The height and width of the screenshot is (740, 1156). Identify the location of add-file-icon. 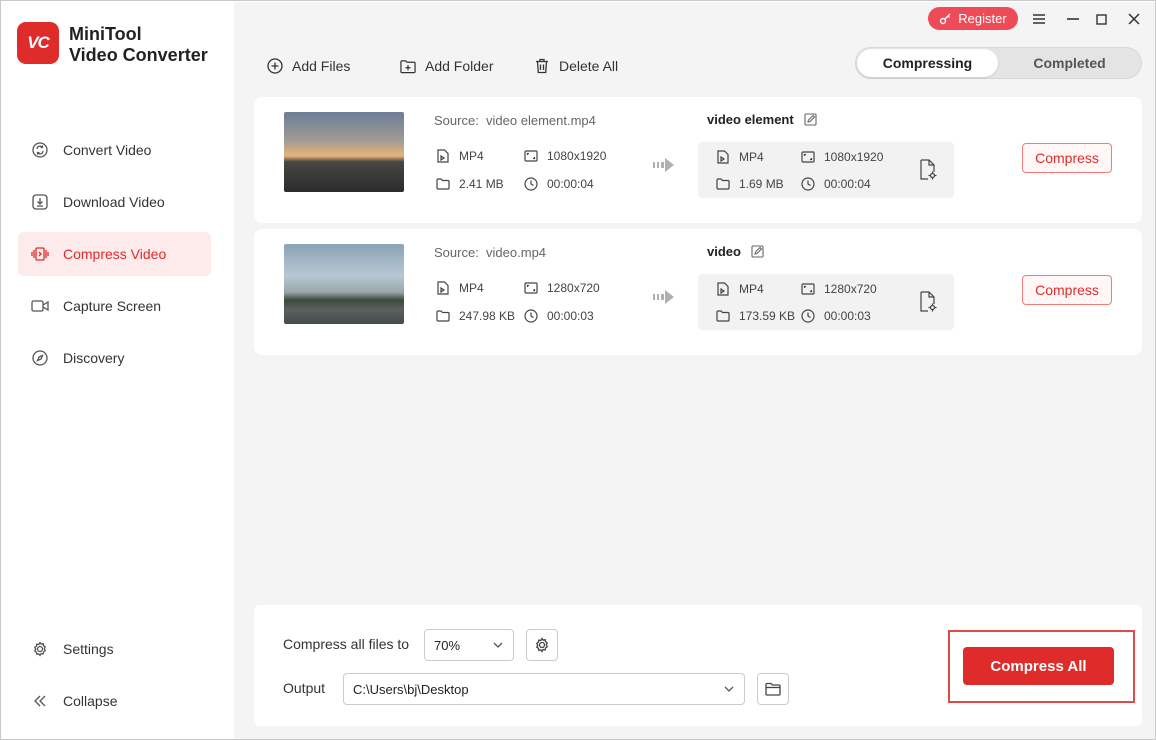
(275, 66).